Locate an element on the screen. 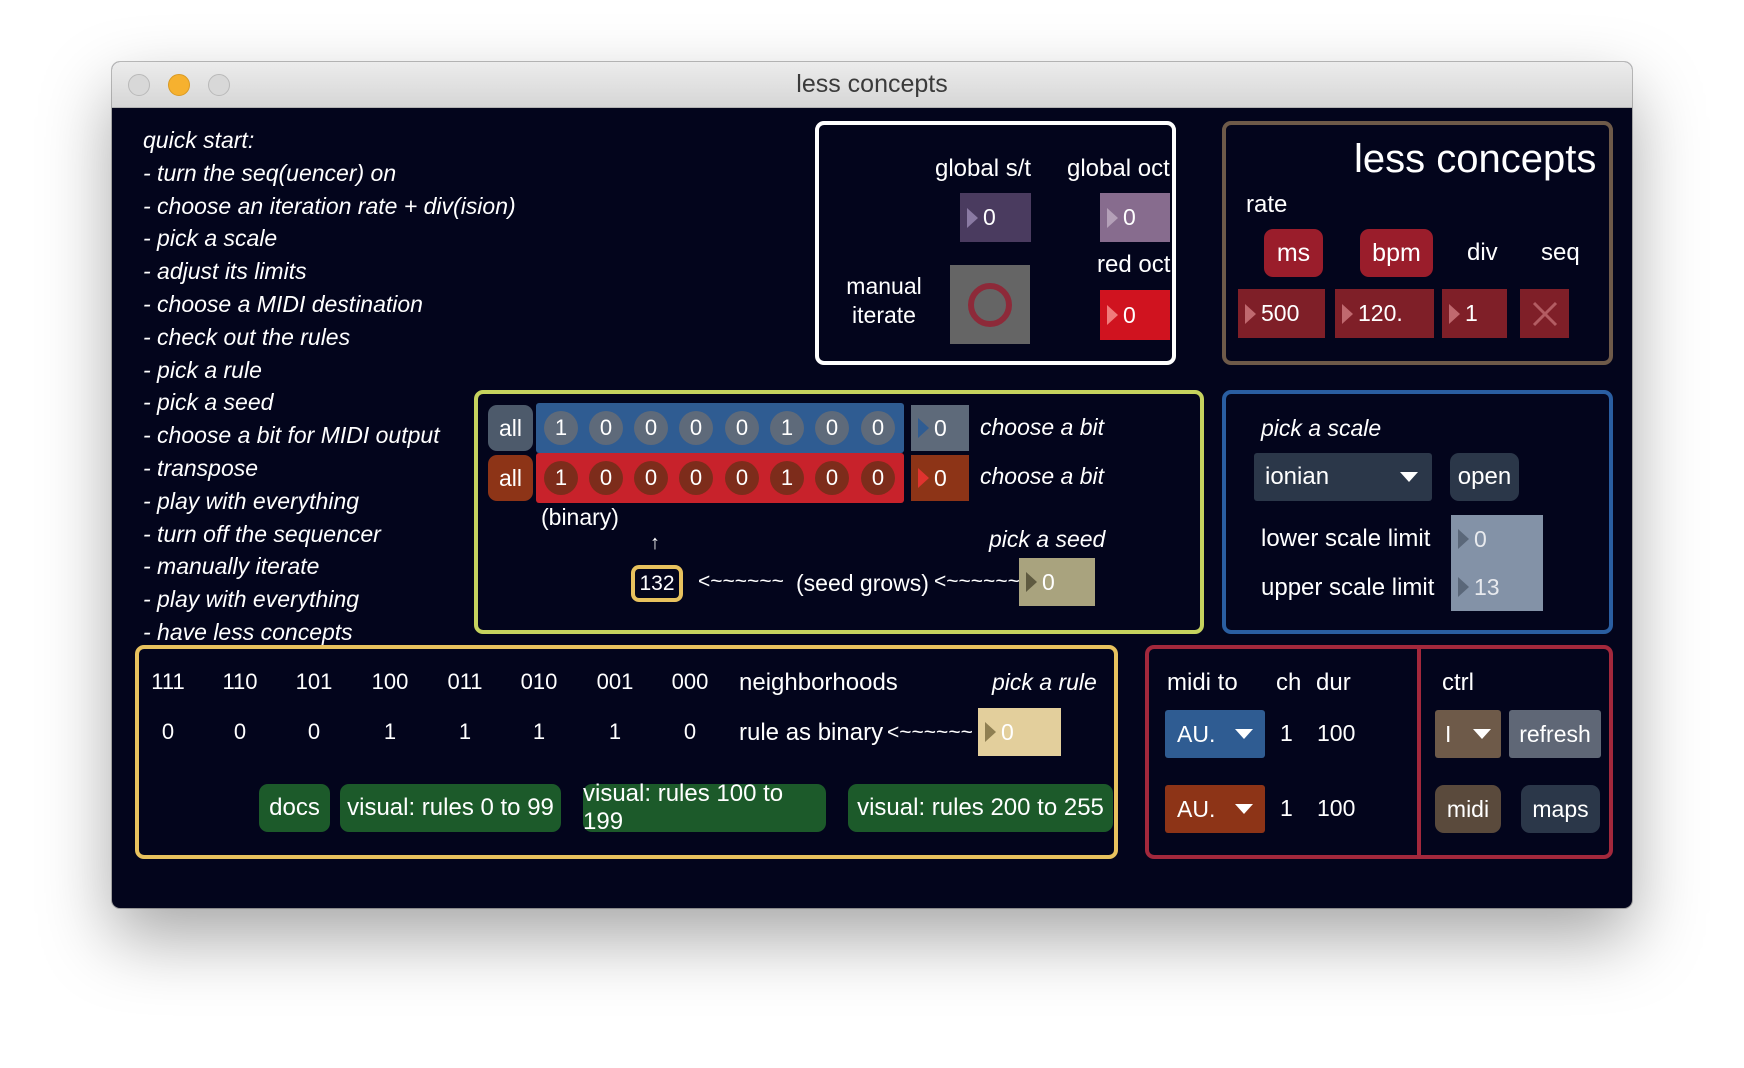 The height and width of the screenshot is (1068, 1744). quick-start-item: - play with everything is located at coordinates (251, 599).